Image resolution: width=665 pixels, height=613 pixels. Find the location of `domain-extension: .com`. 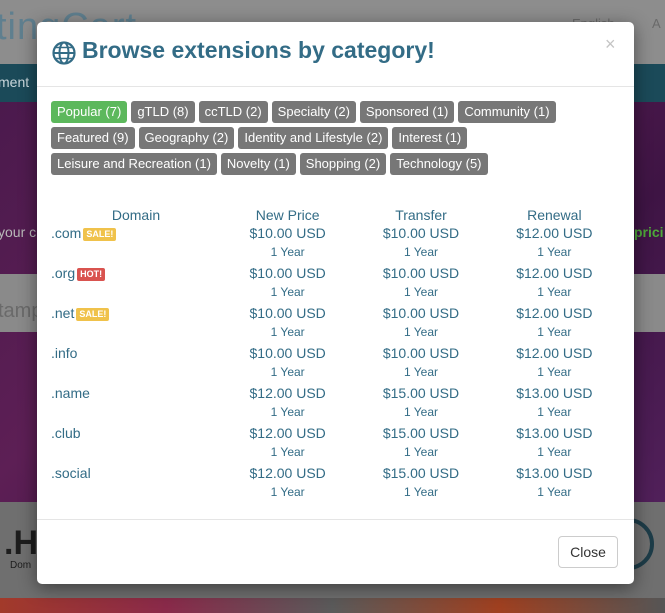

domain-extension: .com is located at coordinates (66, 233).